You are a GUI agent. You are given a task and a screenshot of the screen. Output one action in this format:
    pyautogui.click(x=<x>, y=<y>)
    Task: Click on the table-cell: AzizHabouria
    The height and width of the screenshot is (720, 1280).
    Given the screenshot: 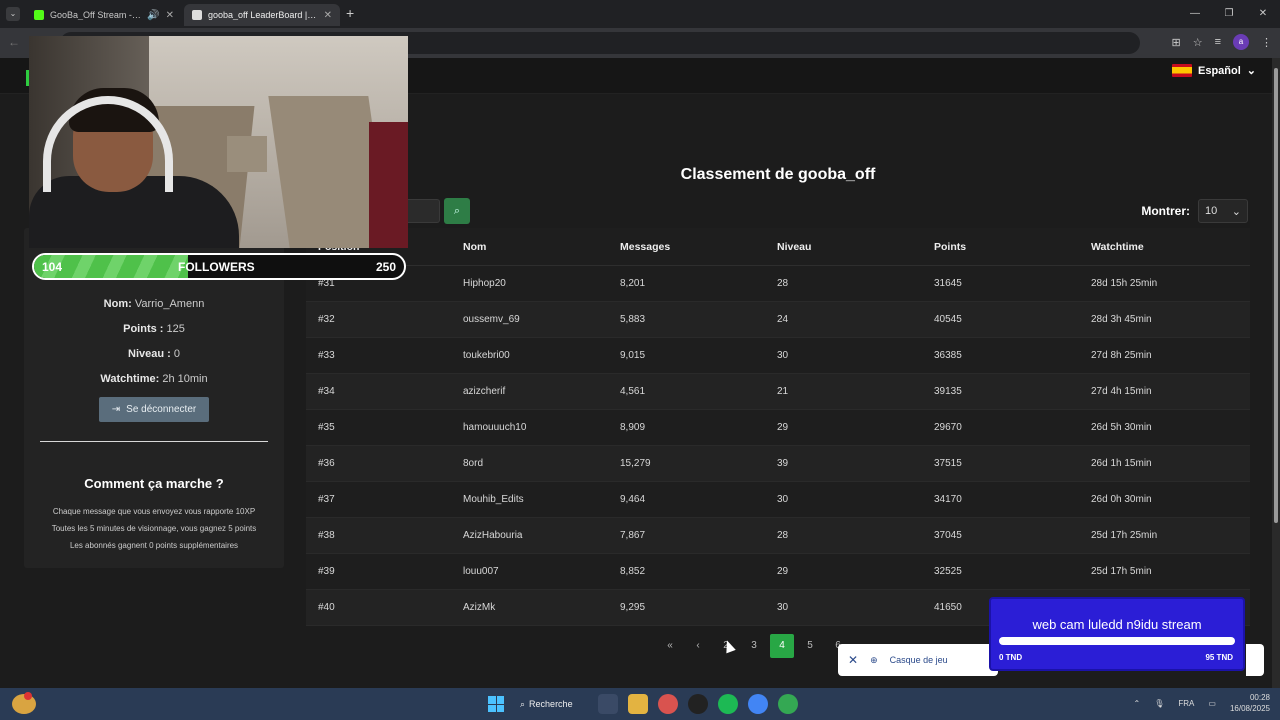 What is the action you would take?
    pyautogui.click(x=493, y=535)
    